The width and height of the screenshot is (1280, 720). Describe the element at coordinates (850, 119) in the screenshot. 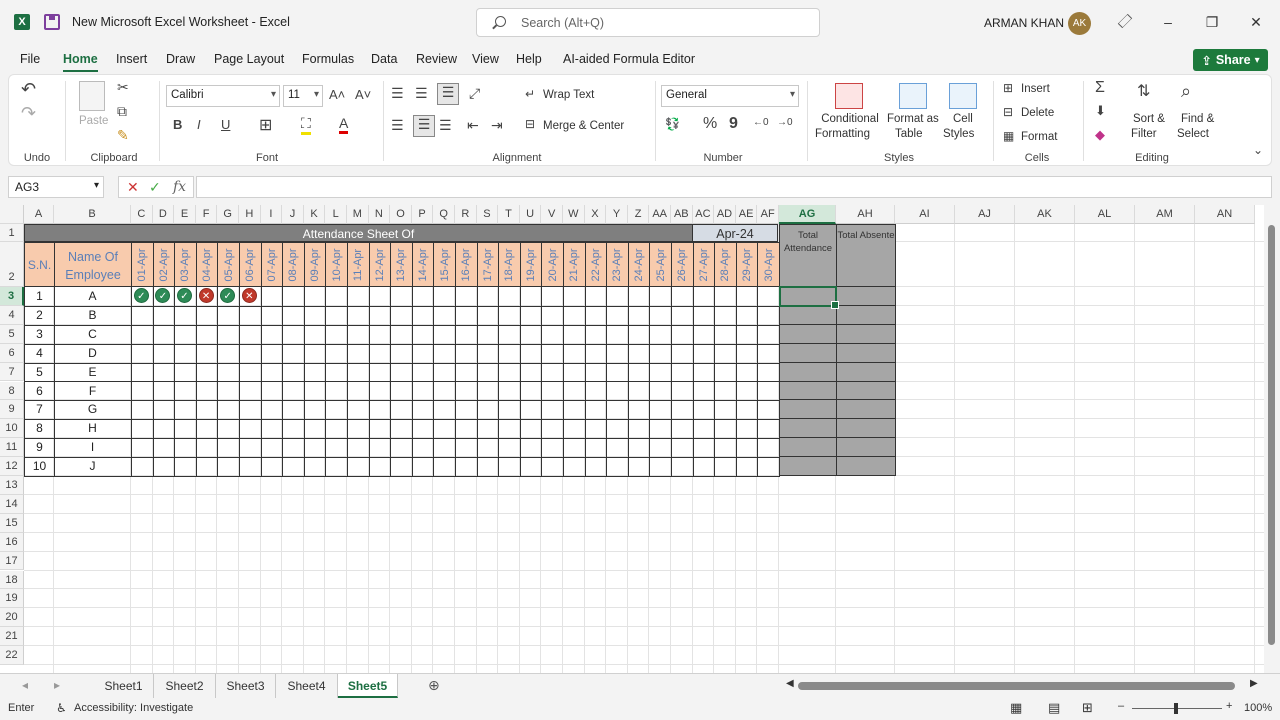

I see `conditional-formatting-line1: Conditional` at that location.